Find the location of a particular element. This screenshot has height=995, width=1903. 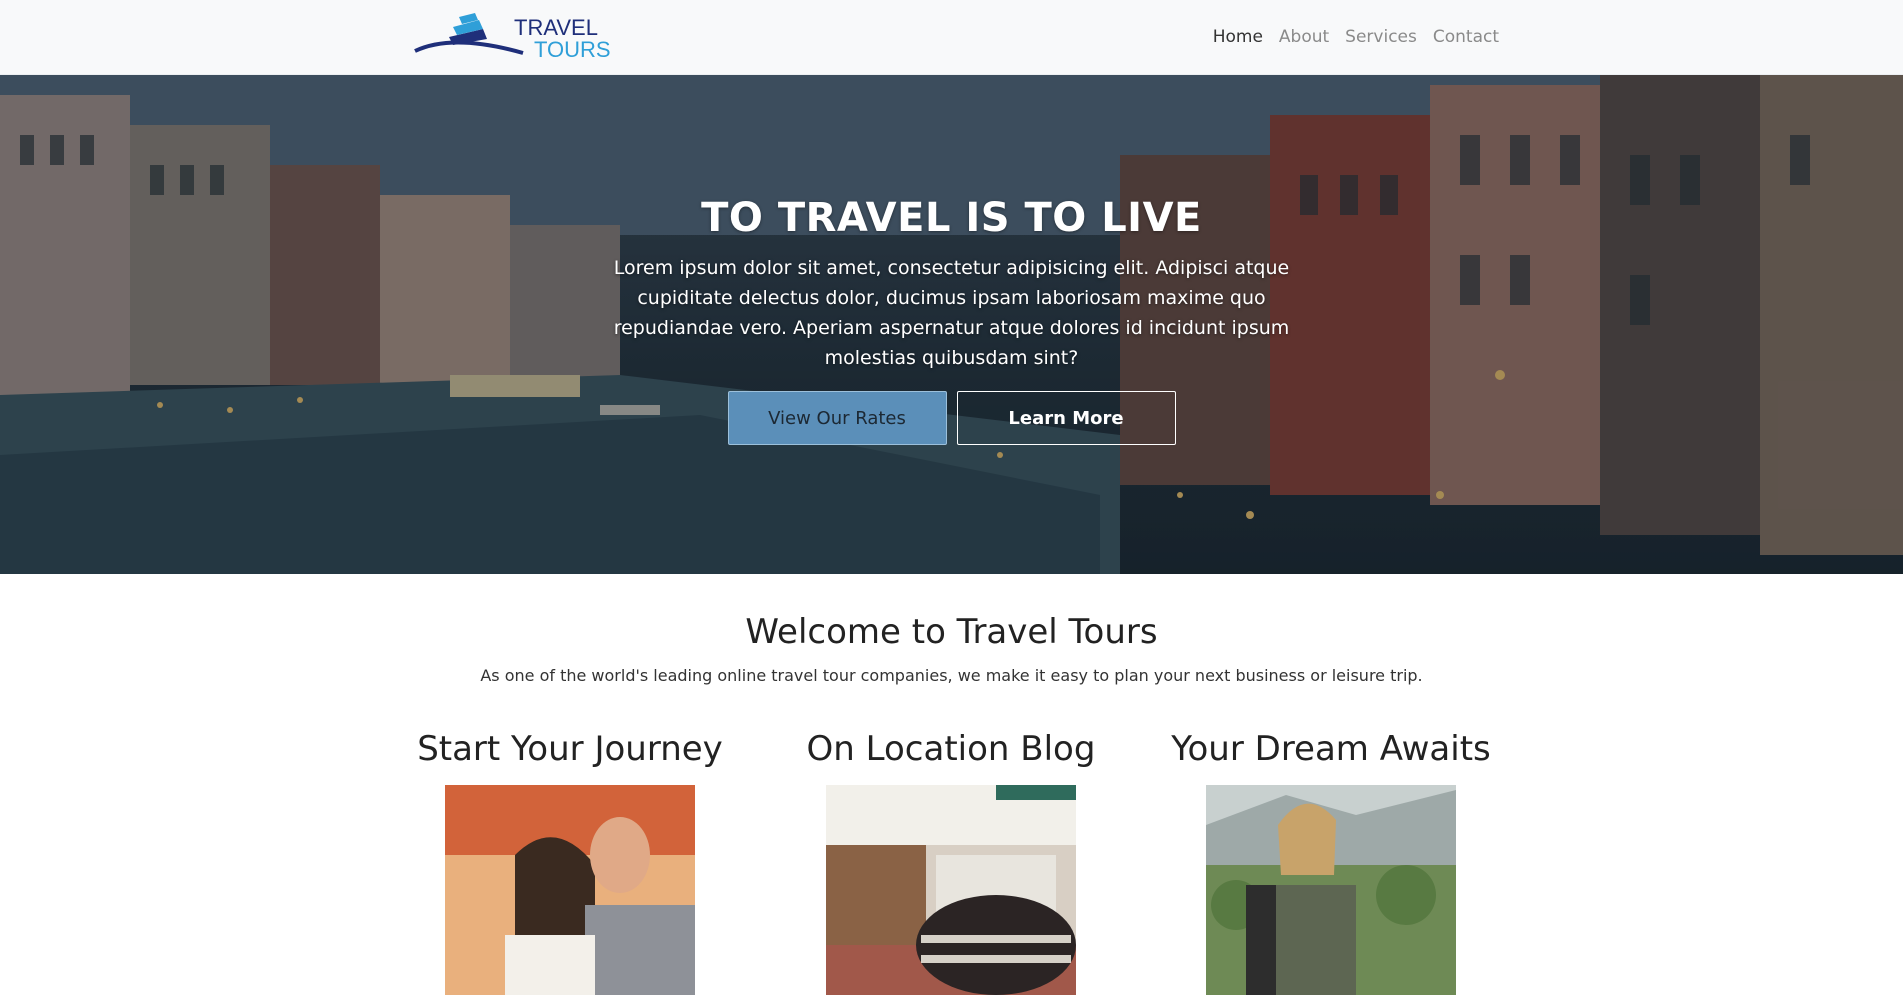

hiker-woman-photo is located at coordinates (1331, 890).